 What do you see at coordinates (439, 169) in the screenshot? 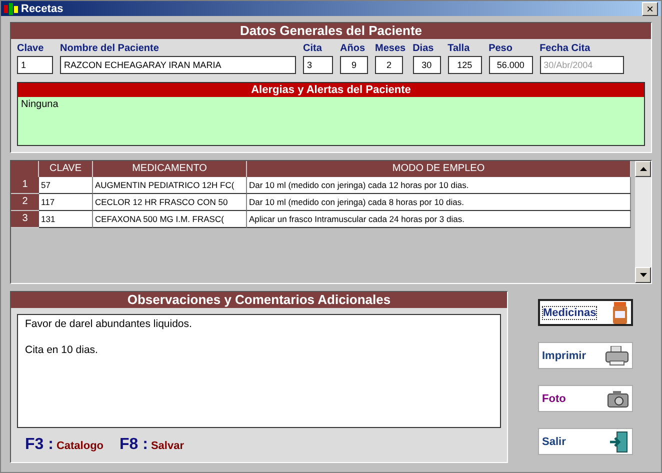
I see `column-header: MODO DE EMPLEO` at bounding box center [439, 169].